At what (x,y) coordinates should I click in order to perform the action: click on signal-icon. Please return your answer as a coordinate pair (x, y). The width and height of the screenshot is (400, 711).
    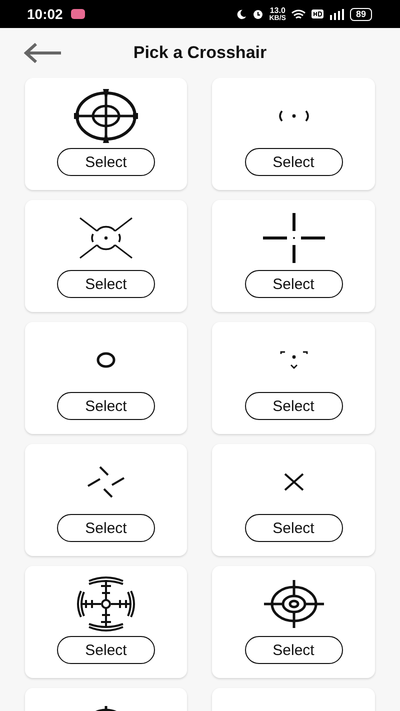
    Looking at the image, I should click on (336, 14).